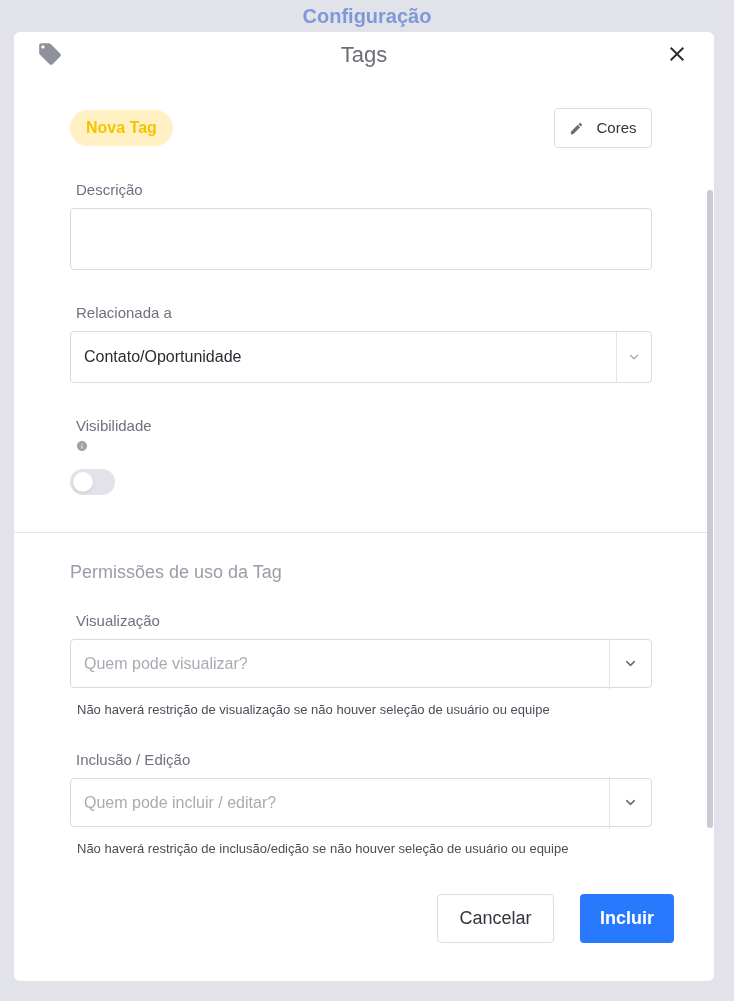 This screenshot has width=734, height=1001. Describe the element at coordinates (121, 128) in the screenshot. I see `tag-preview: Nova Tag` at that location.